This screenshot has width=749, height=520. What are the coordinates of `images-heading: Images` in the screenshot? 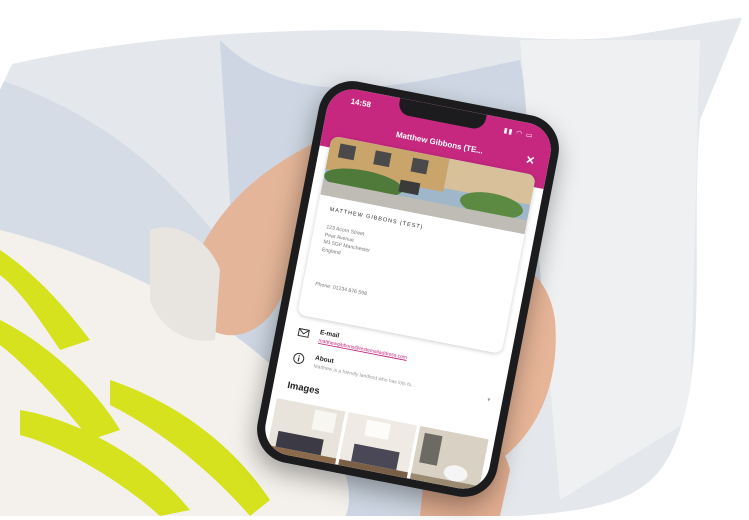 It's located at (303, 388).